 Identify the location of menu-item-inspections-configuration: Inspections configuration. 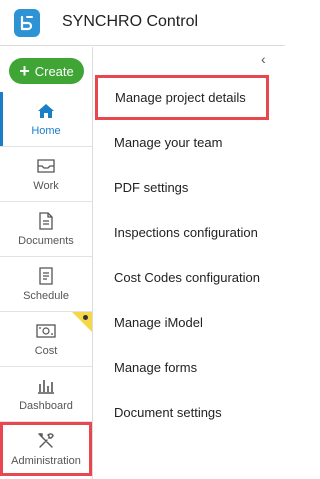
(182, 232).